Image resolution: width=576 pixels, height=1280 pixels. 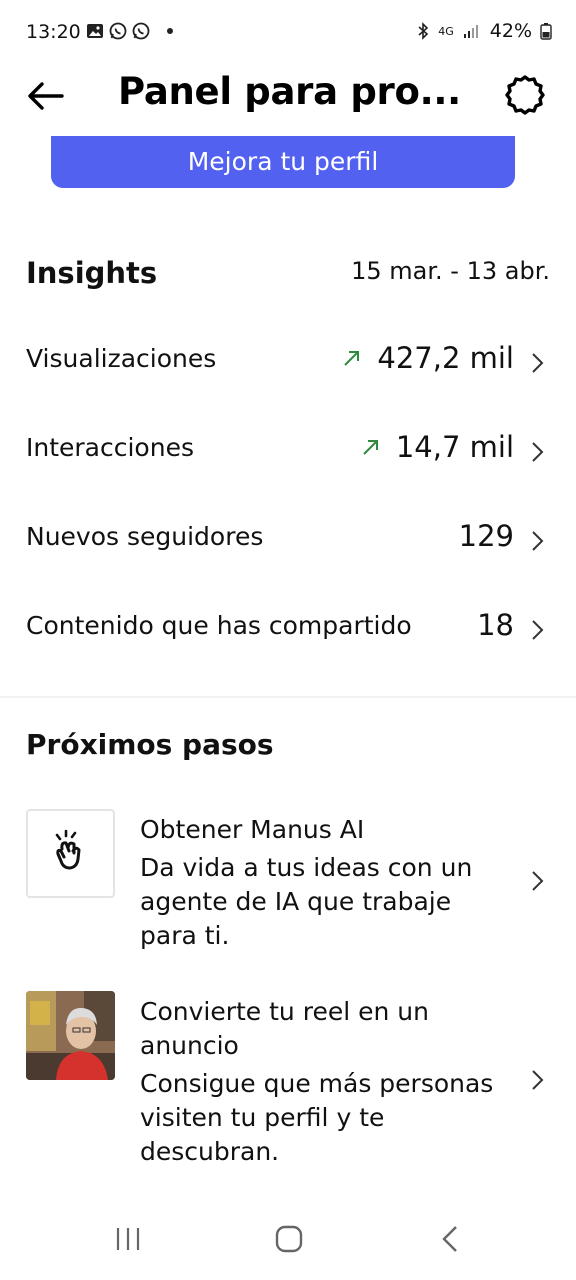 I want to click on more-notifications-dot, so click(x=170, y=31).